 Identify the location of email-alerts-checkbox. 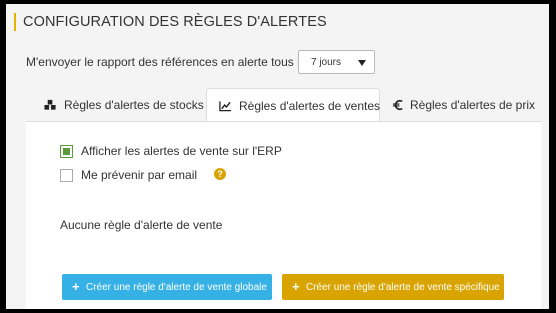
(66, 175).